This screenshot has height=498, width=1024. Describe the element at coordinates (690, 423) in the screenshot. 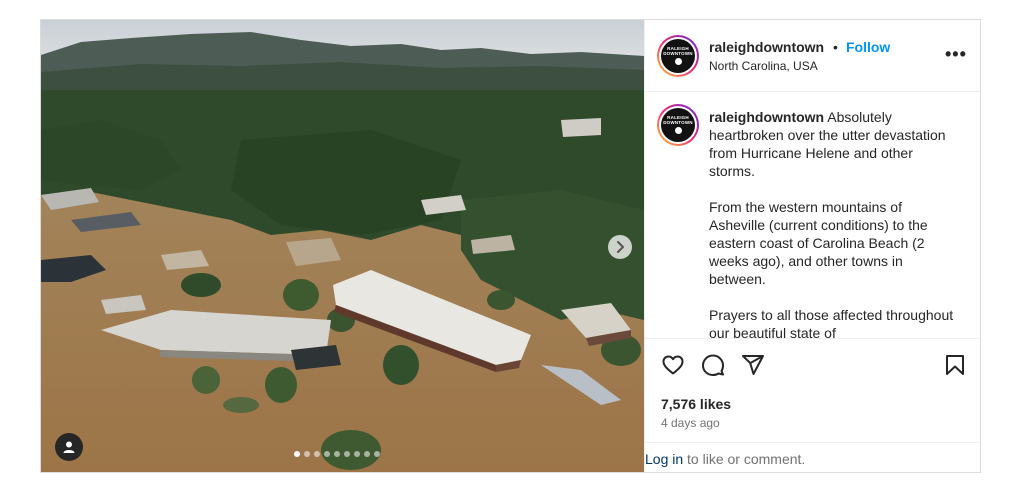

I see `post-timestamp: 4 days ago` at that location.